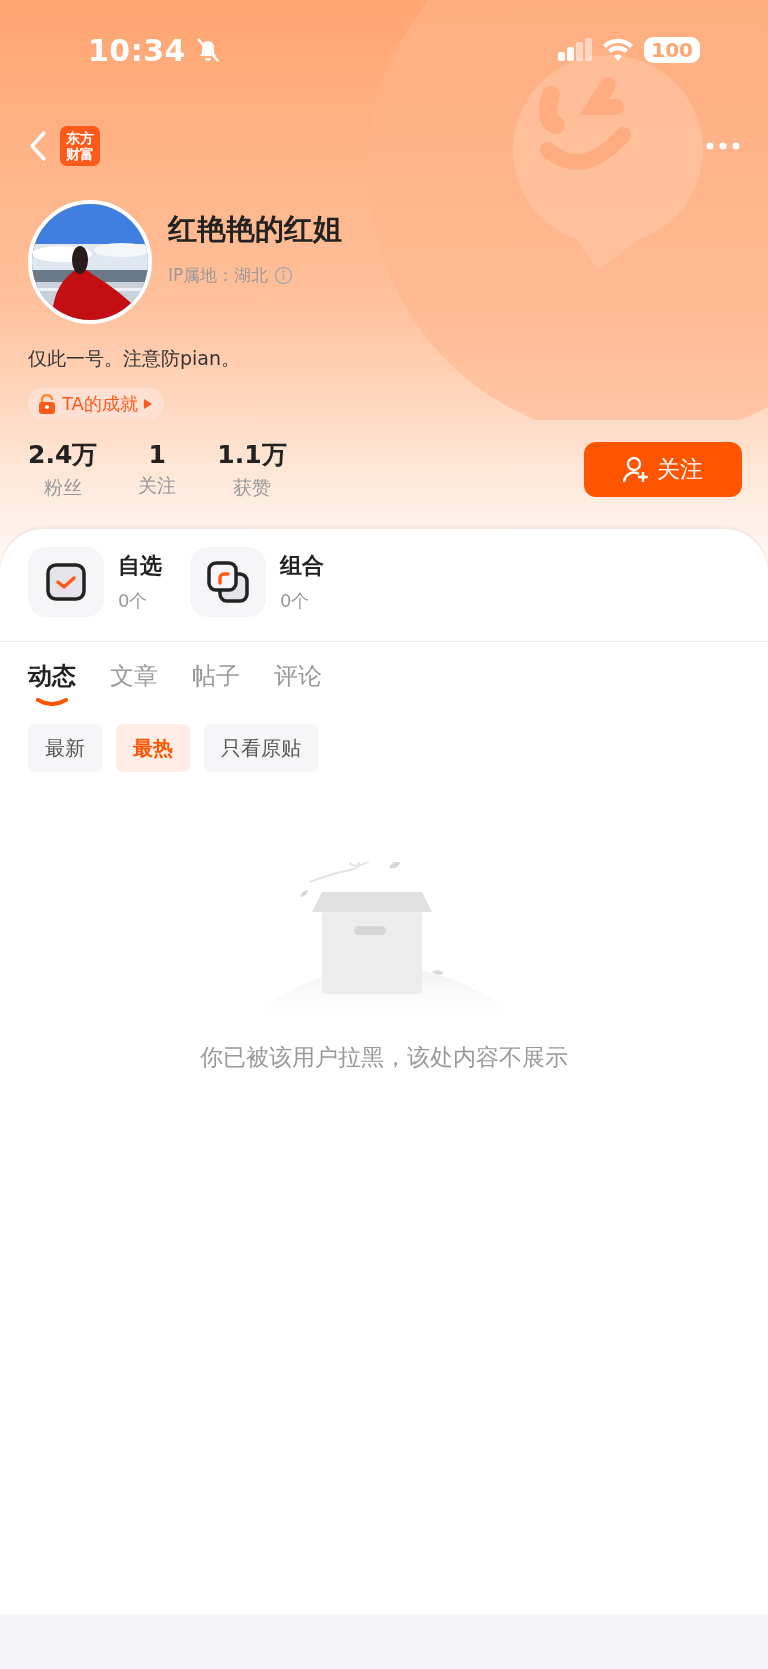 Image resolution: width=768 pixels, height=1669 pixels. Describe the element at coordinates (157, 454) in the screenshot. I see `stat-value: 1` at that location.